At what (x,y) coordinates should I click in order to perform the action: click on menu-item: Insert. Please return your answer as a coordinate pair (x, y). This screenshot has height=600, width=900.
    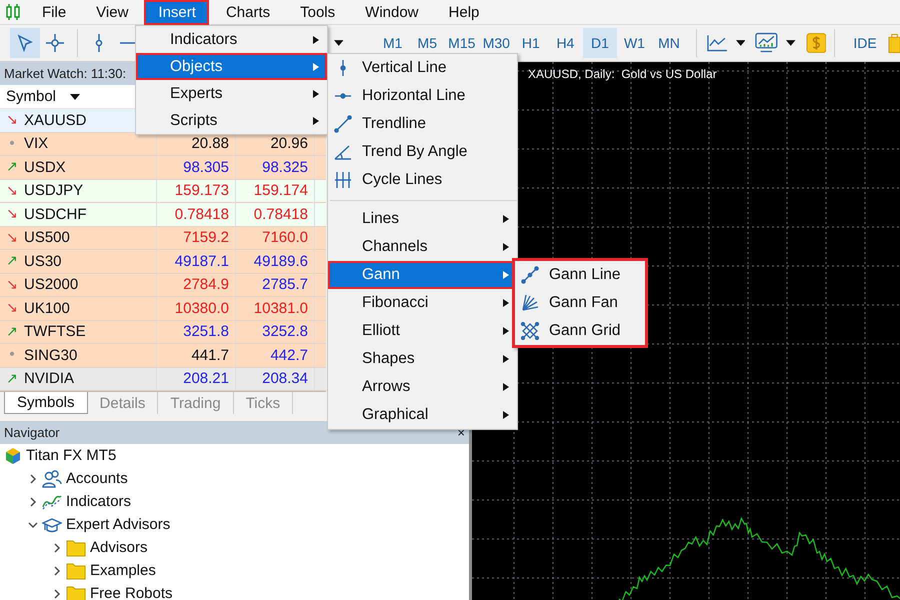
    Looking at the image, I should click on (176, 12).